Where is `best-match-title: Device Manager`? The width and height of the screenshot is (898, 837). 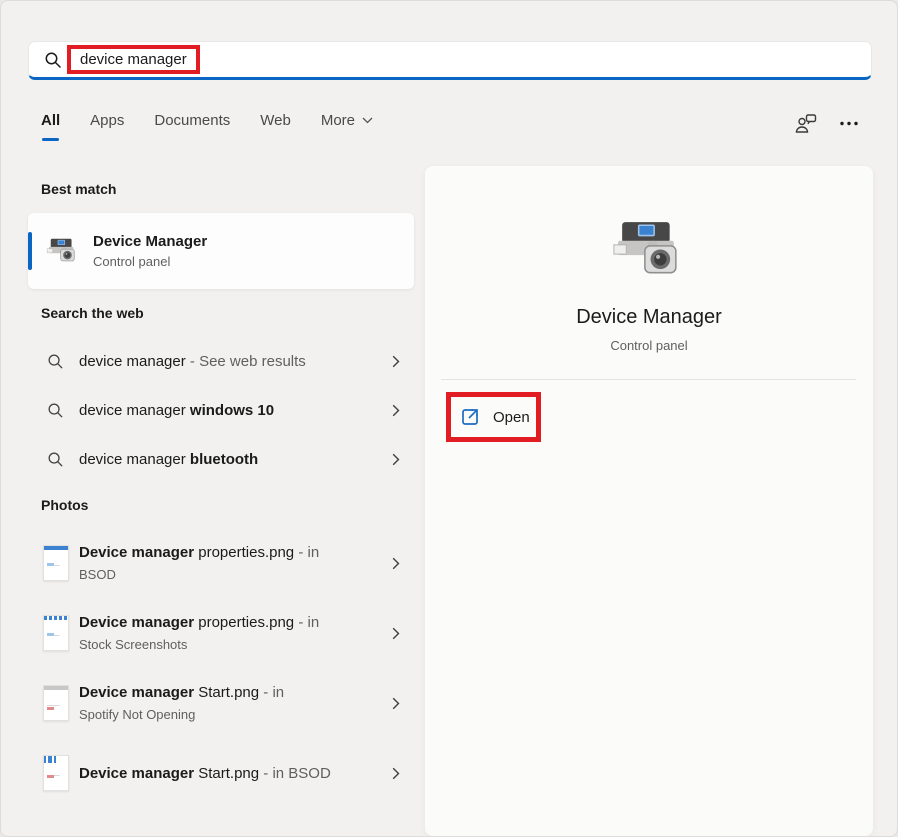 best-match-title: Device Manager is located at coordinates (150, 241).